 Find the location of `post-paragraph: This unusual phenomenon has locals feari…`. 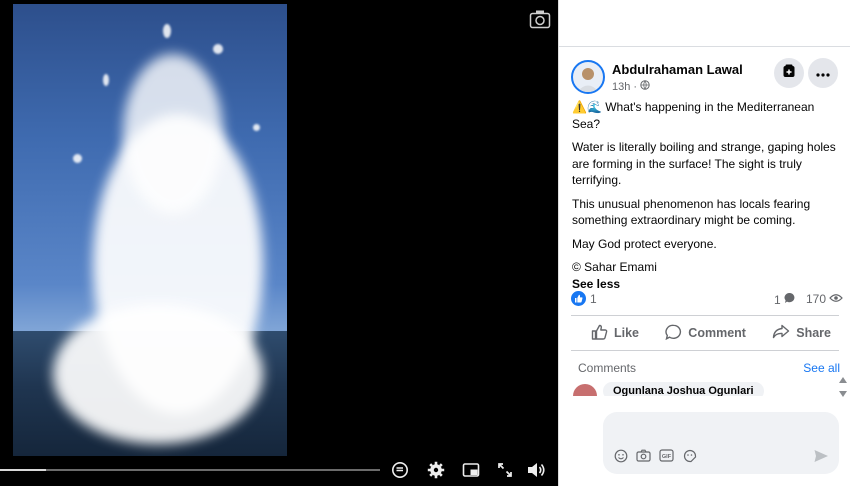

post-paragraph: This unusual phenomenon has locals feari… is located at coordinates (691, 212).